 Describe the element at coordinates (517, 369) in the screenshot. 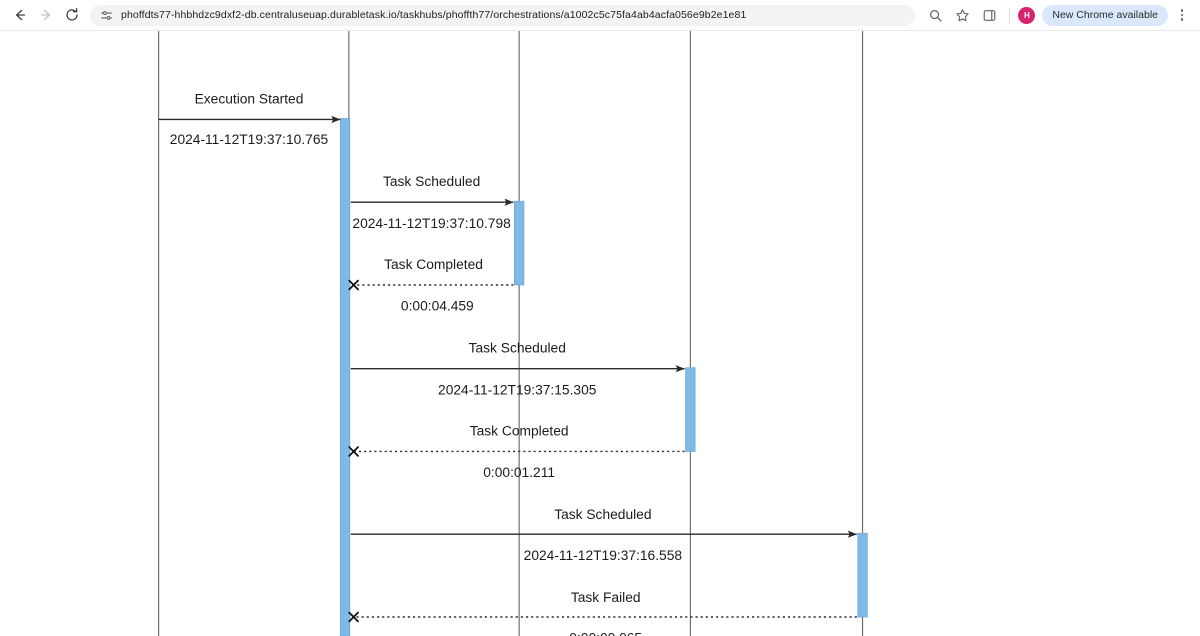

I see `message-4: Task Scheduled 2024-11-12T19:37:15.305` at that location.